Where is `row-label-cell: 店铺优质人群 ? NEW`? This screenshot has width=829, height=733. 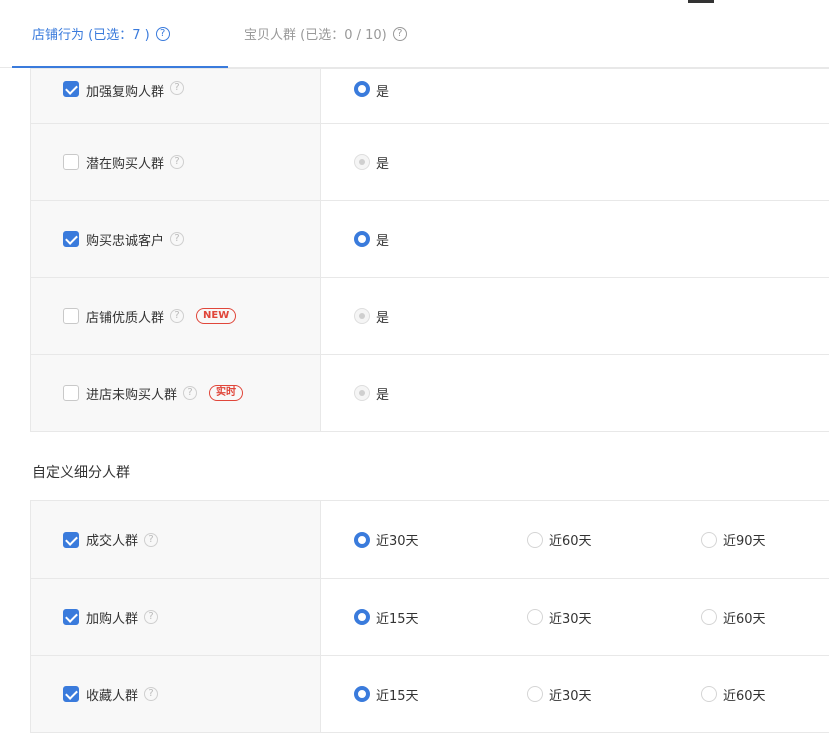
row-label-cell: 店铺优质人群 ? NEW is located at coordinates (176, 316).